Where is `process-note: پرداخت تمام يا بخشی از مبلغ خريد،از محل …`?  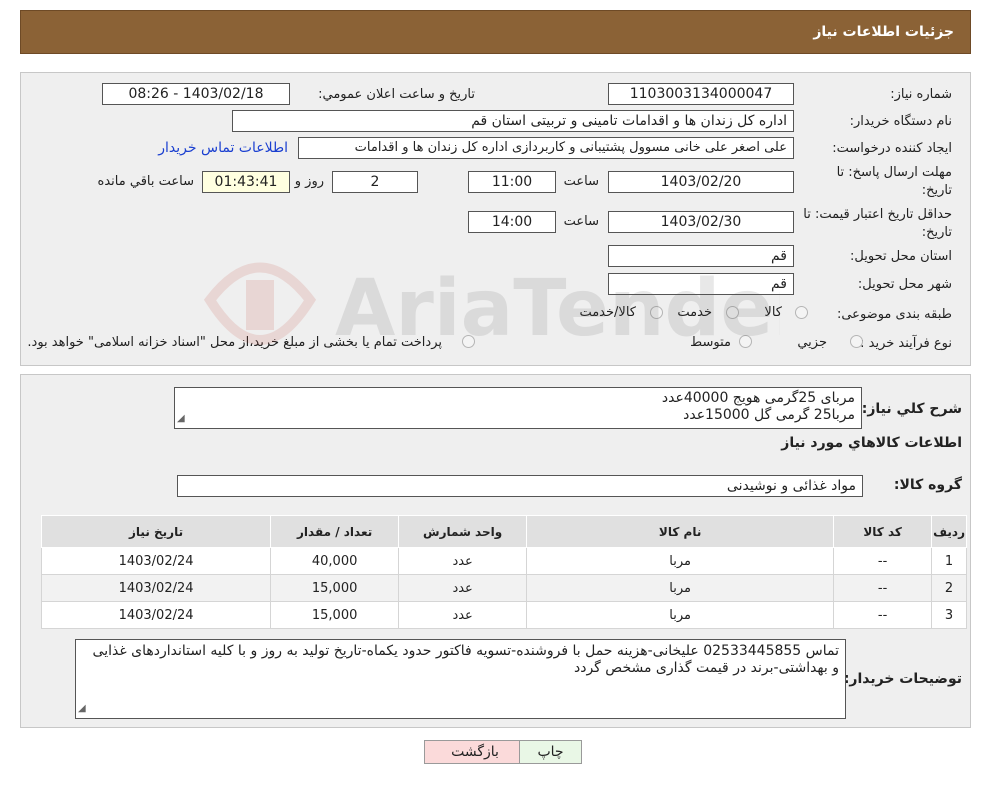
process-note: پرداخت تمام يا بخشی از مبلغ خريد،از محل … is located at coordinates (234, 342).